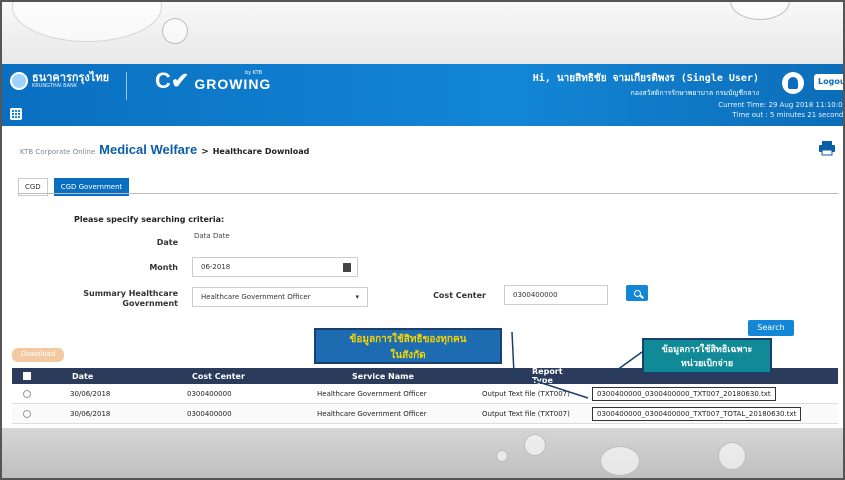 The image size is (845, 480). I want to click on select-all-checkbox, so click(27, 376).